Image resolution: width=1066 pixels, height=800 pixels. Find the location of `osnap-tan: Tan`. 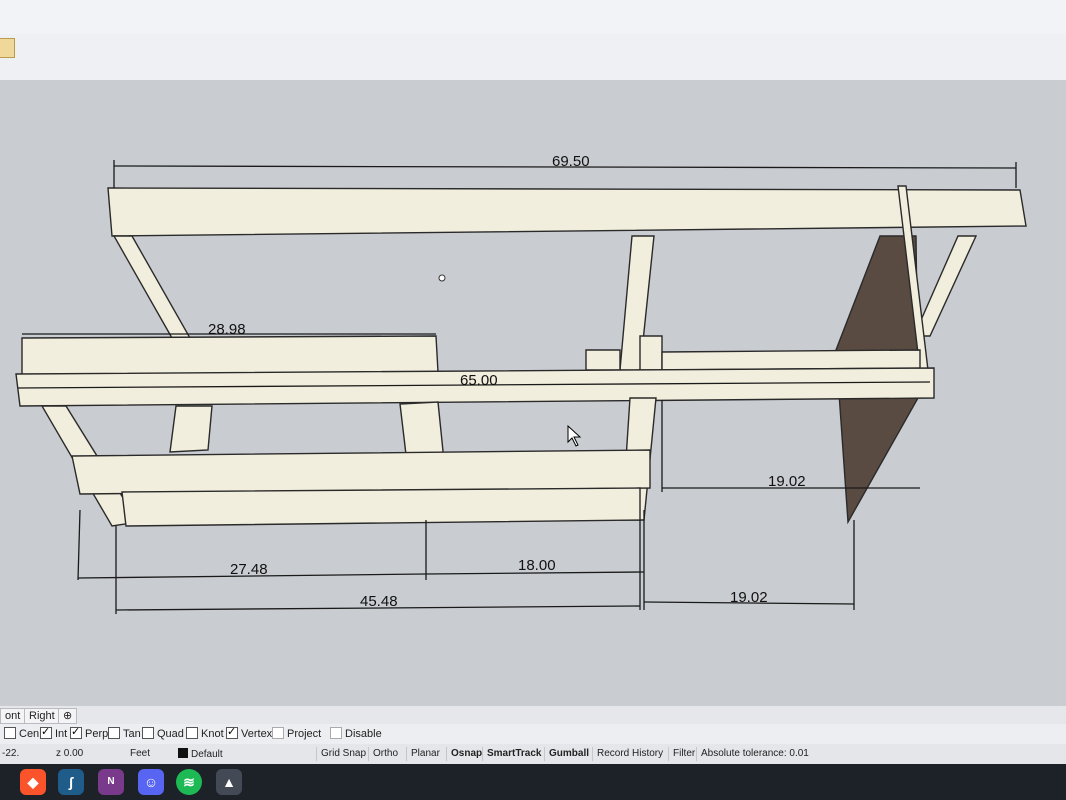

osnap-tan: Tan is located at coordinates (124, 734).